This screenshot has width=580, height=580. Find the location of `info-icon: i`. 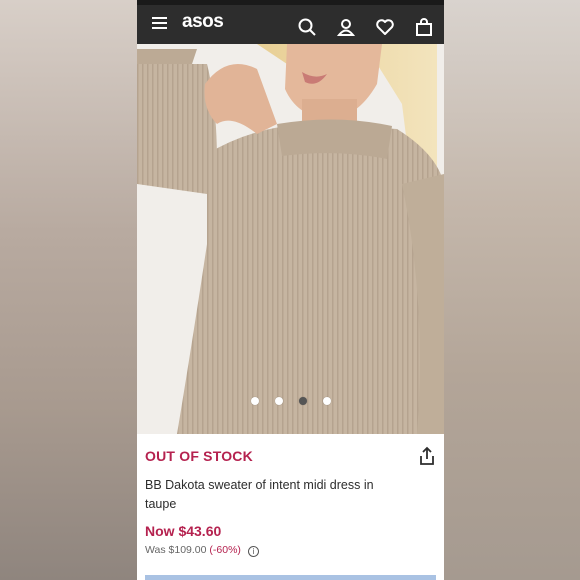

info-icon: i is located at coordinates (253, 551).